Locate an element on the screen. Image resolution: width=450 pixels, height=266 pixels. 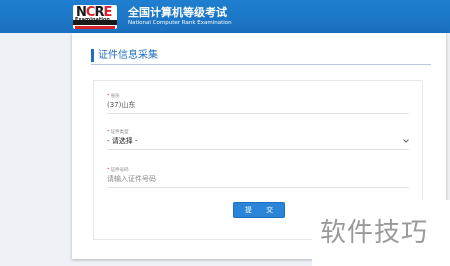
id-number-label: * 证件号码 is located at coordinates (118, 171).